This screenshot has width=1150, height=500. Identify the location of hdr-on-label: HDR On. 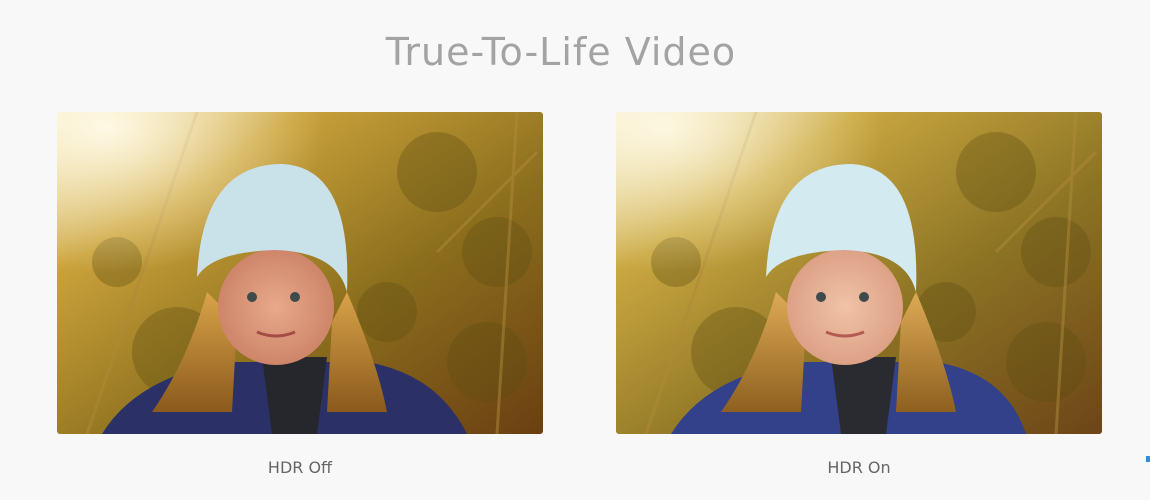
(859, 467).